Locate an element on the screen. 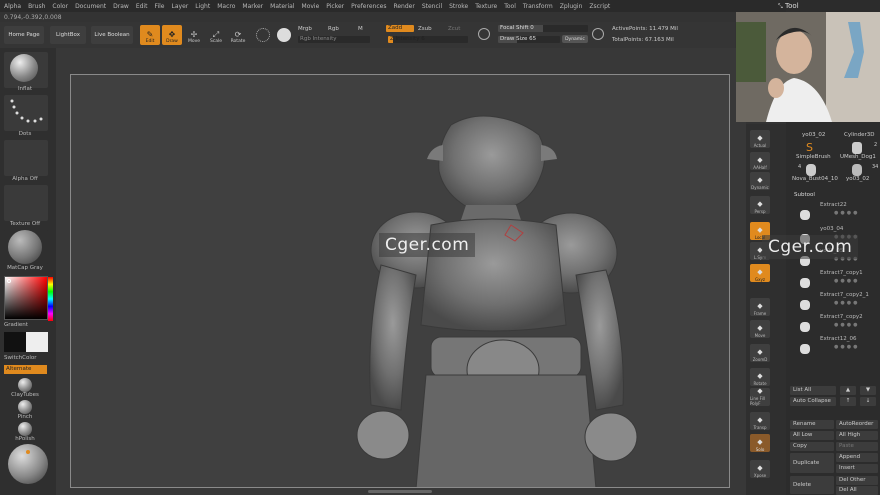  hue-strip is located at coordinates (50, 299).